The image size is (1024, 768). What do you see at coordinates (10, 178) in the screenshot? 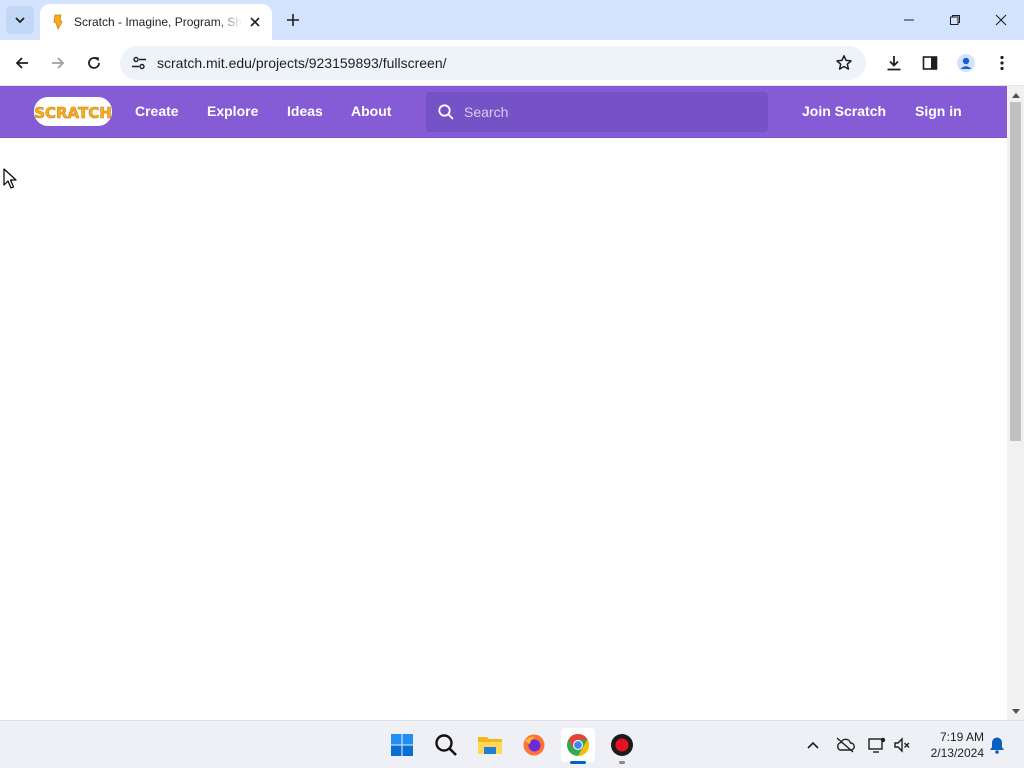
I see `mouse-cursor-icon` at bounding box center [10, 178].